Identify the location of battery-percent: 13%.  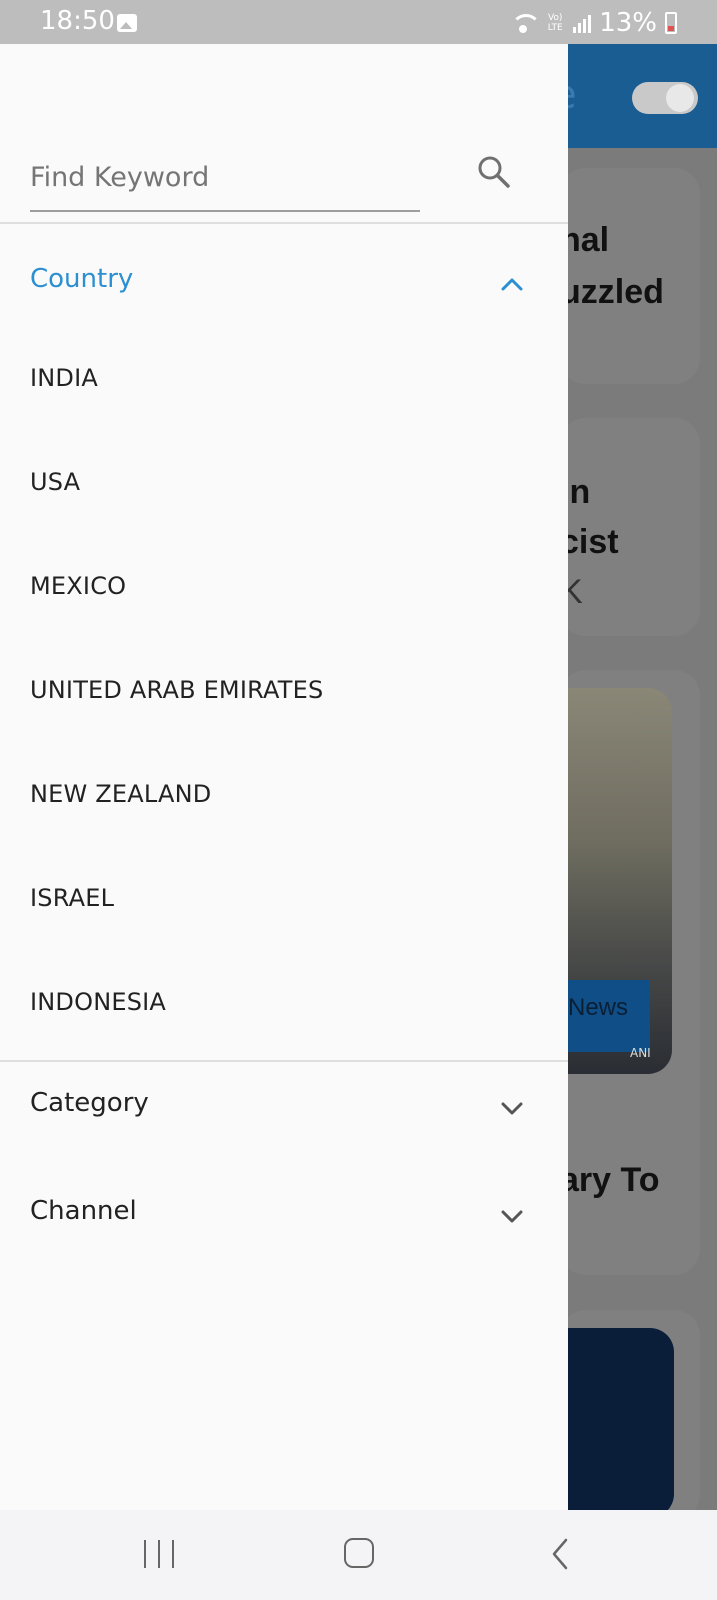
(628, 23).